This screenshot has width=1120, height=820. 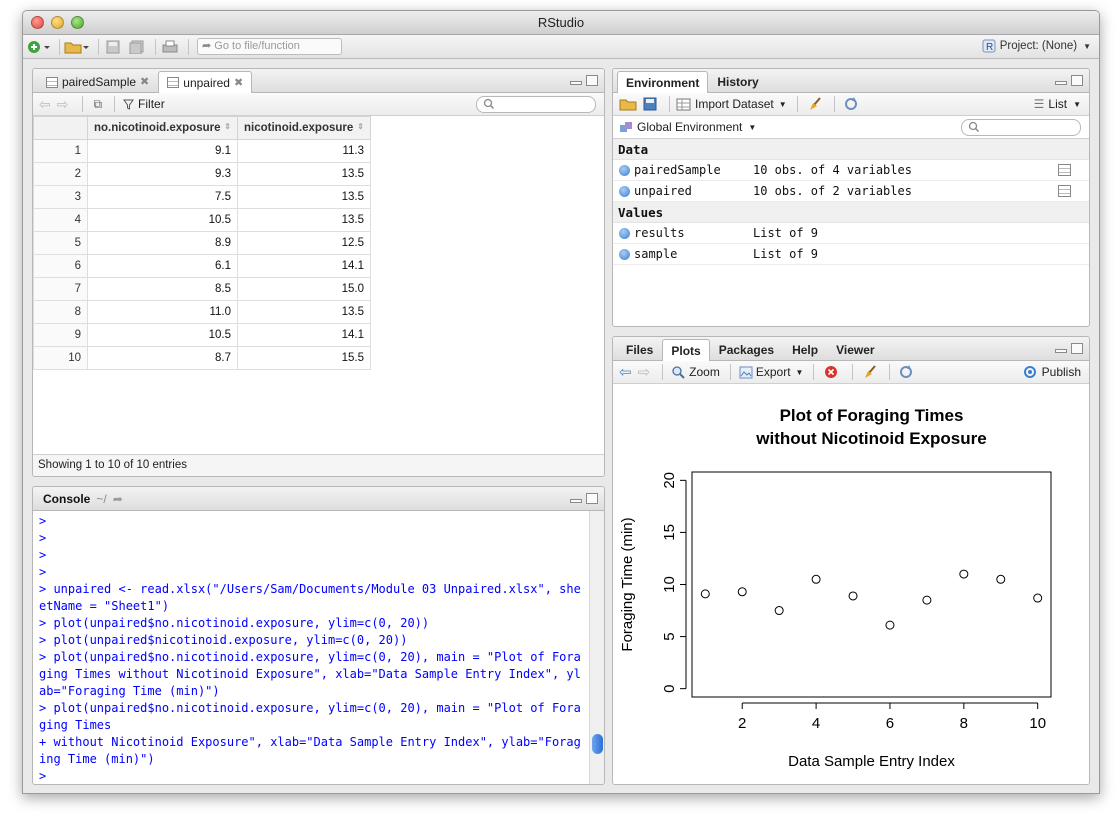 What do you see at coordinates (113, 47) in the screenshot?
I see `save-button` at bounding box center [113, 47].